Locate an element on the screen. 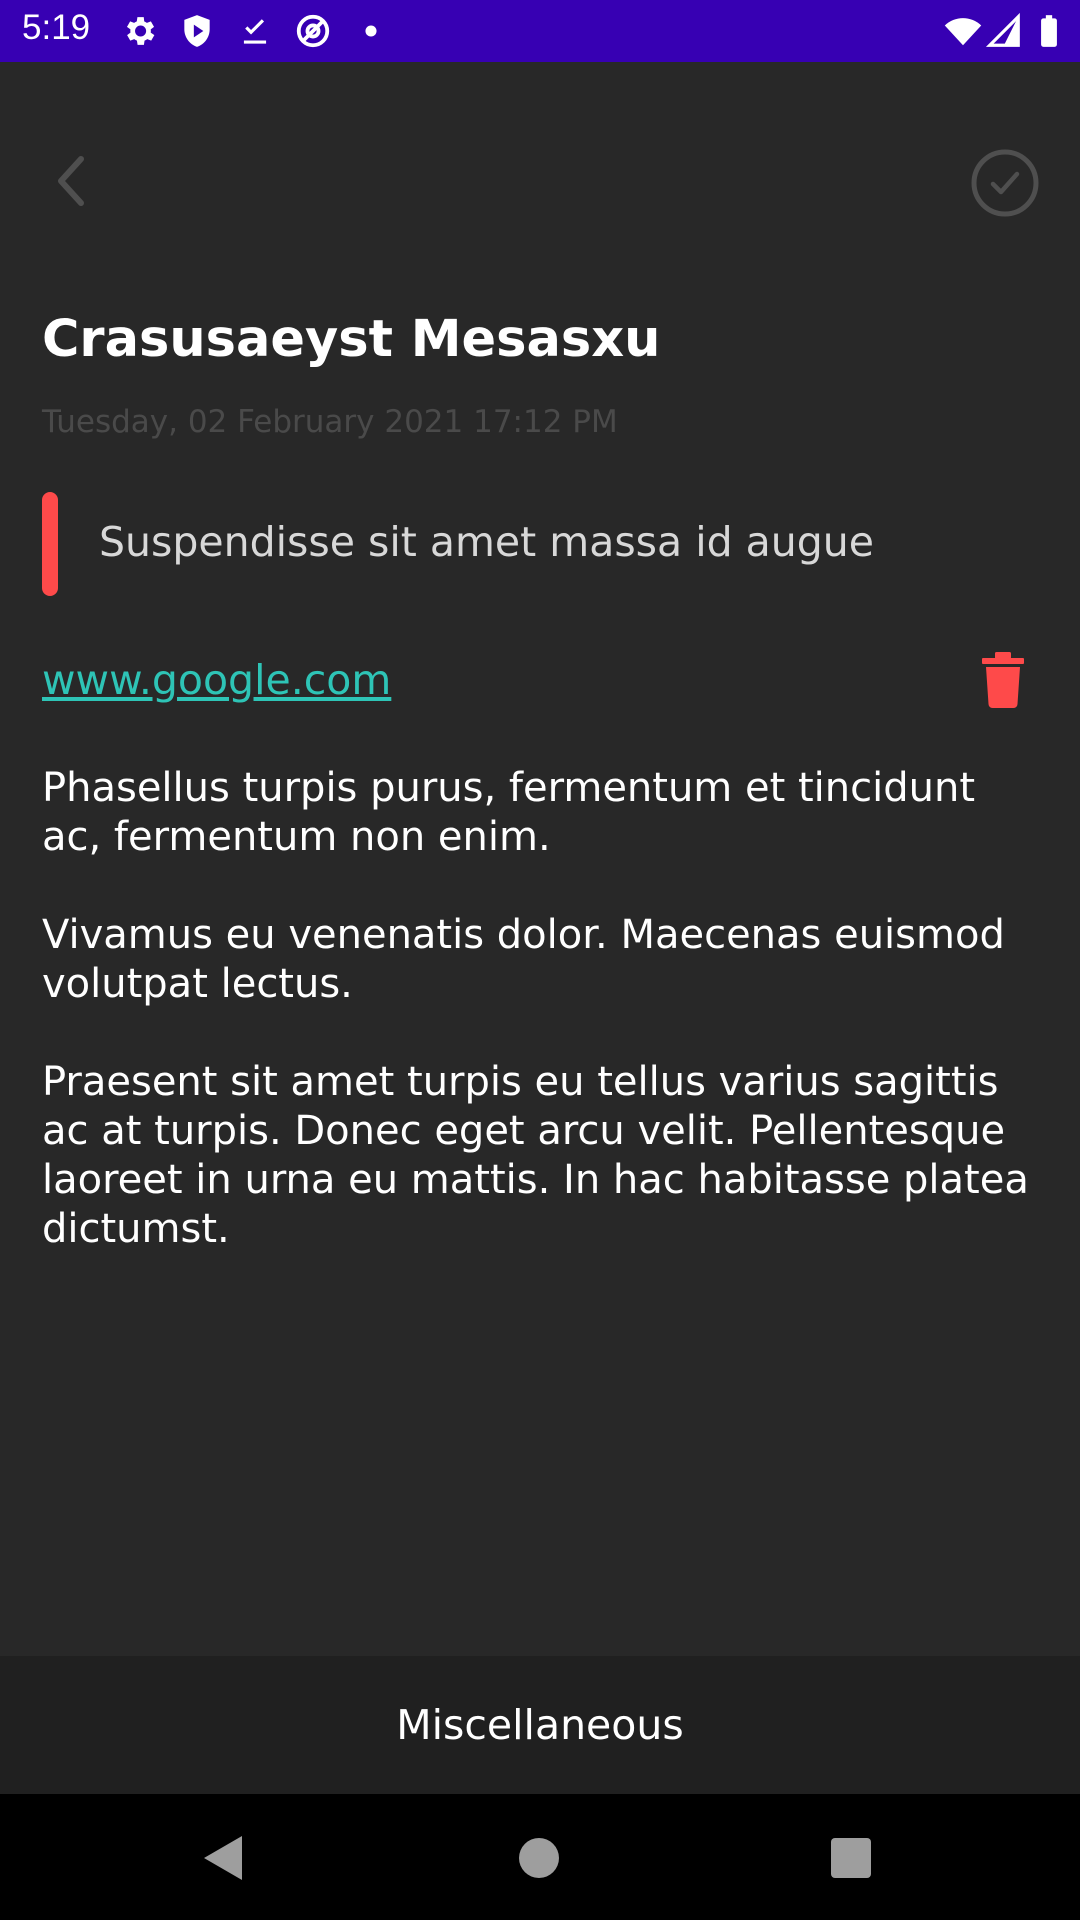 This screenshot has width=1080, height=1920. back-button is located at coordinates (71, 181).